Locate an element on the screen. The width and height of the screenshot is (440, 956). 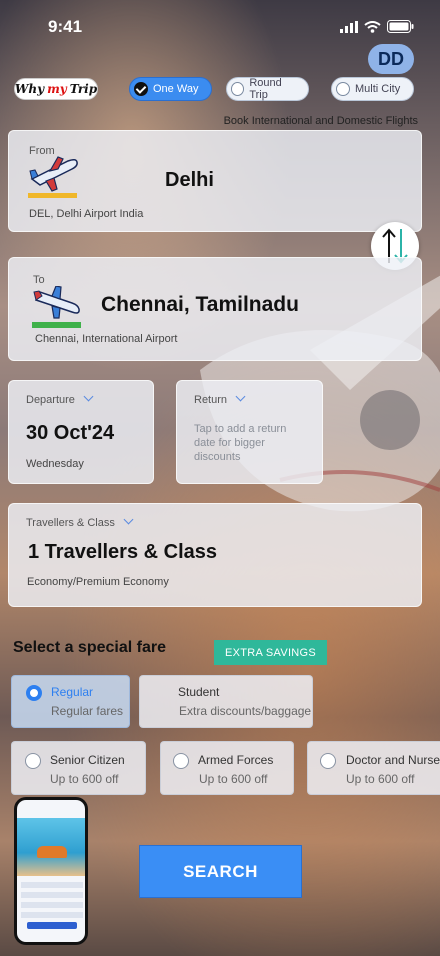
fare-option-regular: Regular Regular fares is located at coordinates (70, 701).